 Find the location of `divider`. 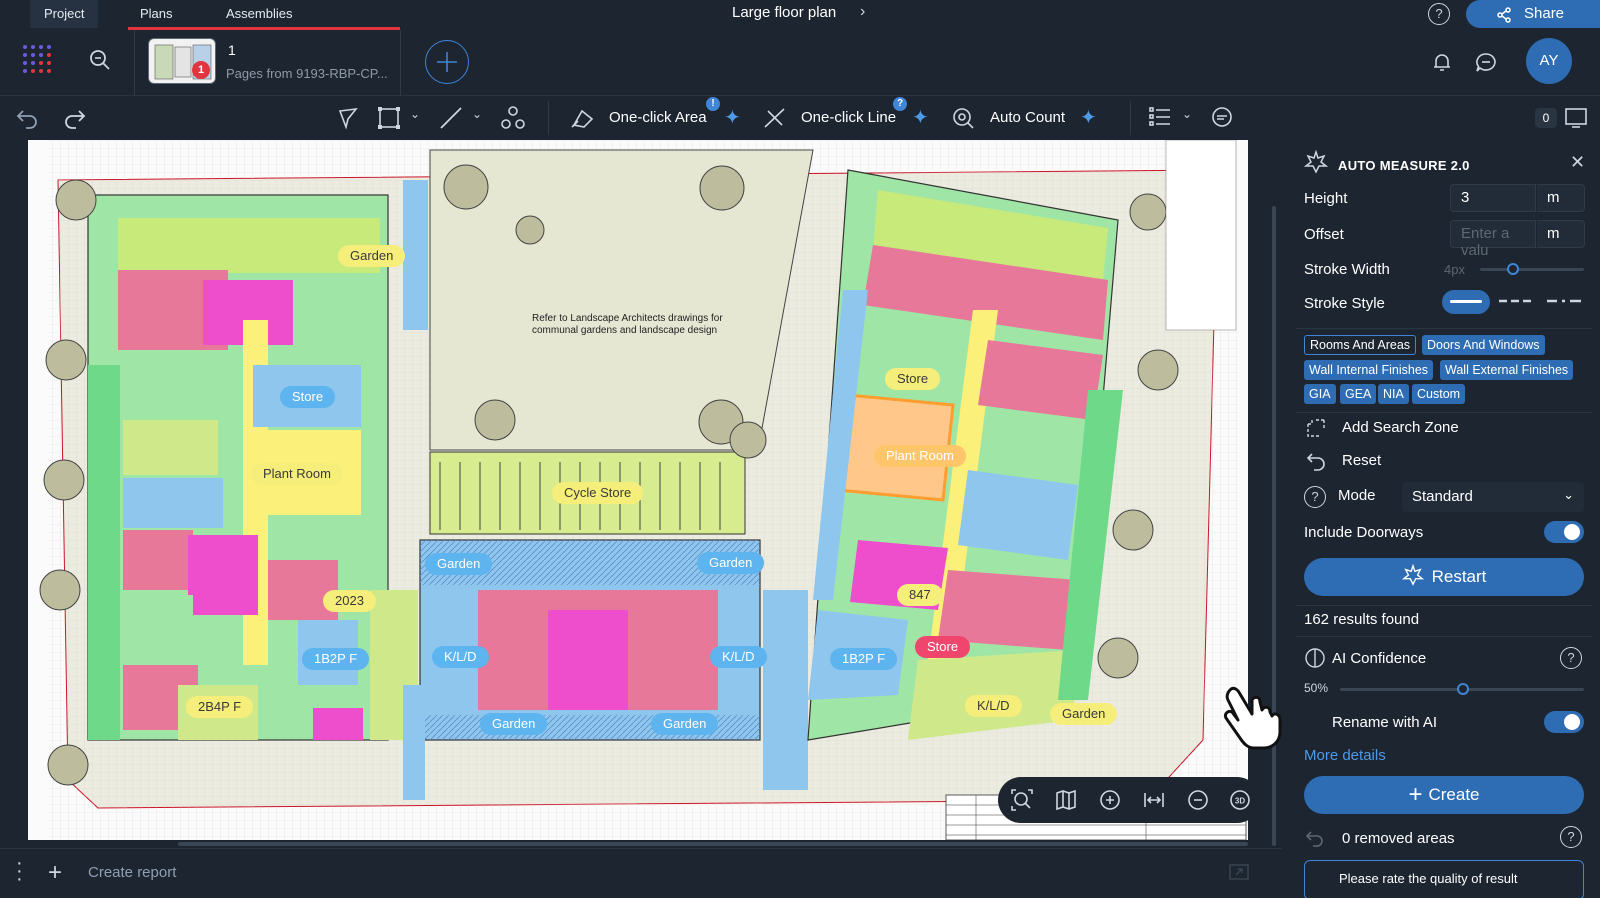

divider is located at coordinates (1130, 118).